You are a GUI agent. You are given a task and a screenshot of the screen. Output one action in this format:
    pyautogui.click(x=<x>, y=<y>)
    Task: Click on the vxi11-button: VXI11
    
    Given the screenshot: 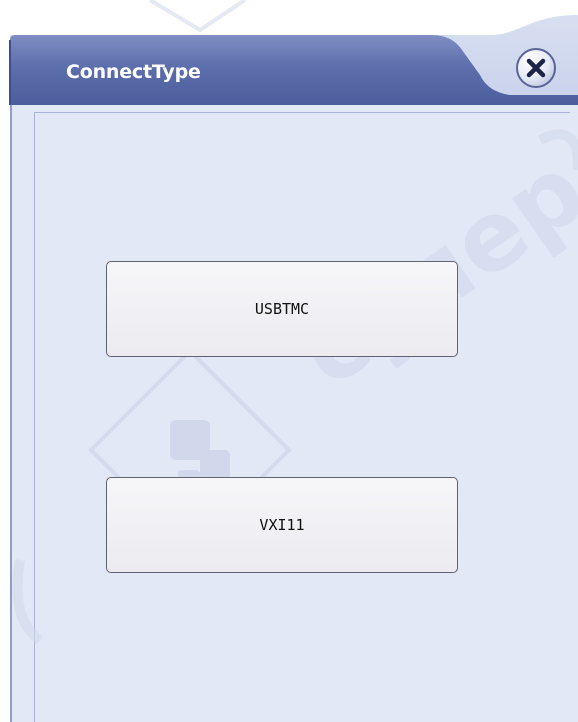 What is the action you would take?
    pyautogui.click(x=282, y=525)
    